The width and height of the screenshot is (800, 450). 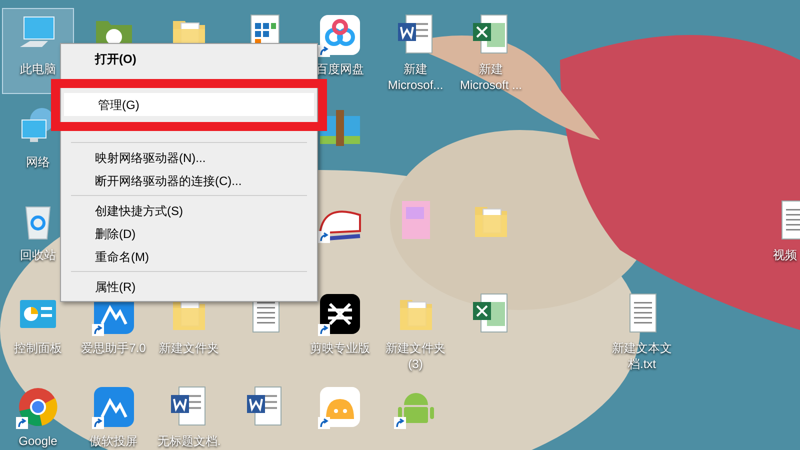 I want to click on icon-label: 视频, so click(x=784, y=255).